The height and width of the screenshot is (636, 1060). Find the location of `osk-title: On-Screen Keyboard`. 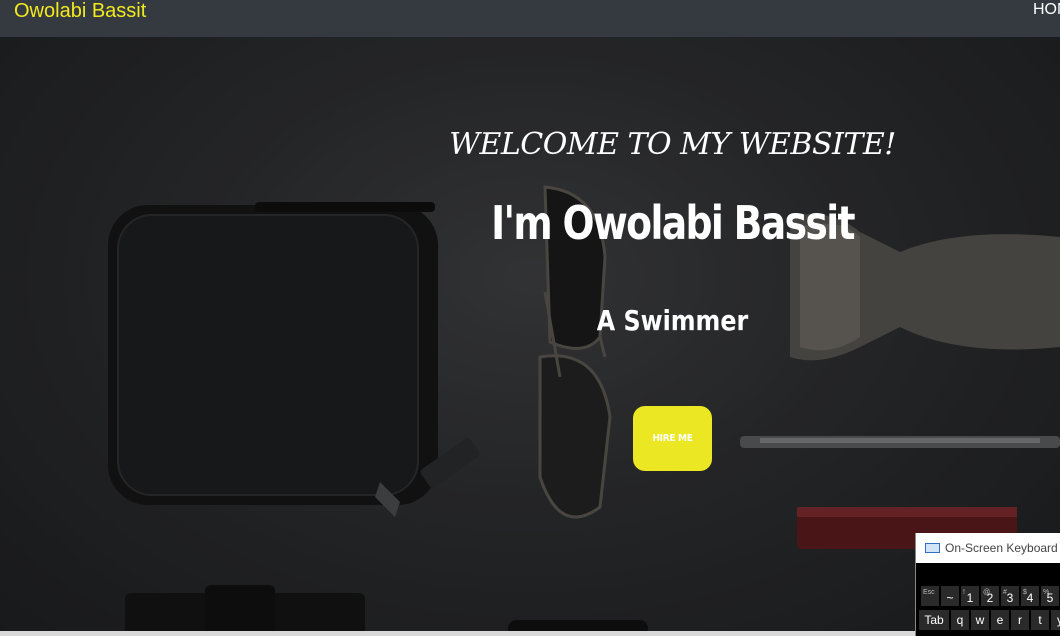

osk-title: On-Screen Keyboard is located at coordinates (1001, 548).